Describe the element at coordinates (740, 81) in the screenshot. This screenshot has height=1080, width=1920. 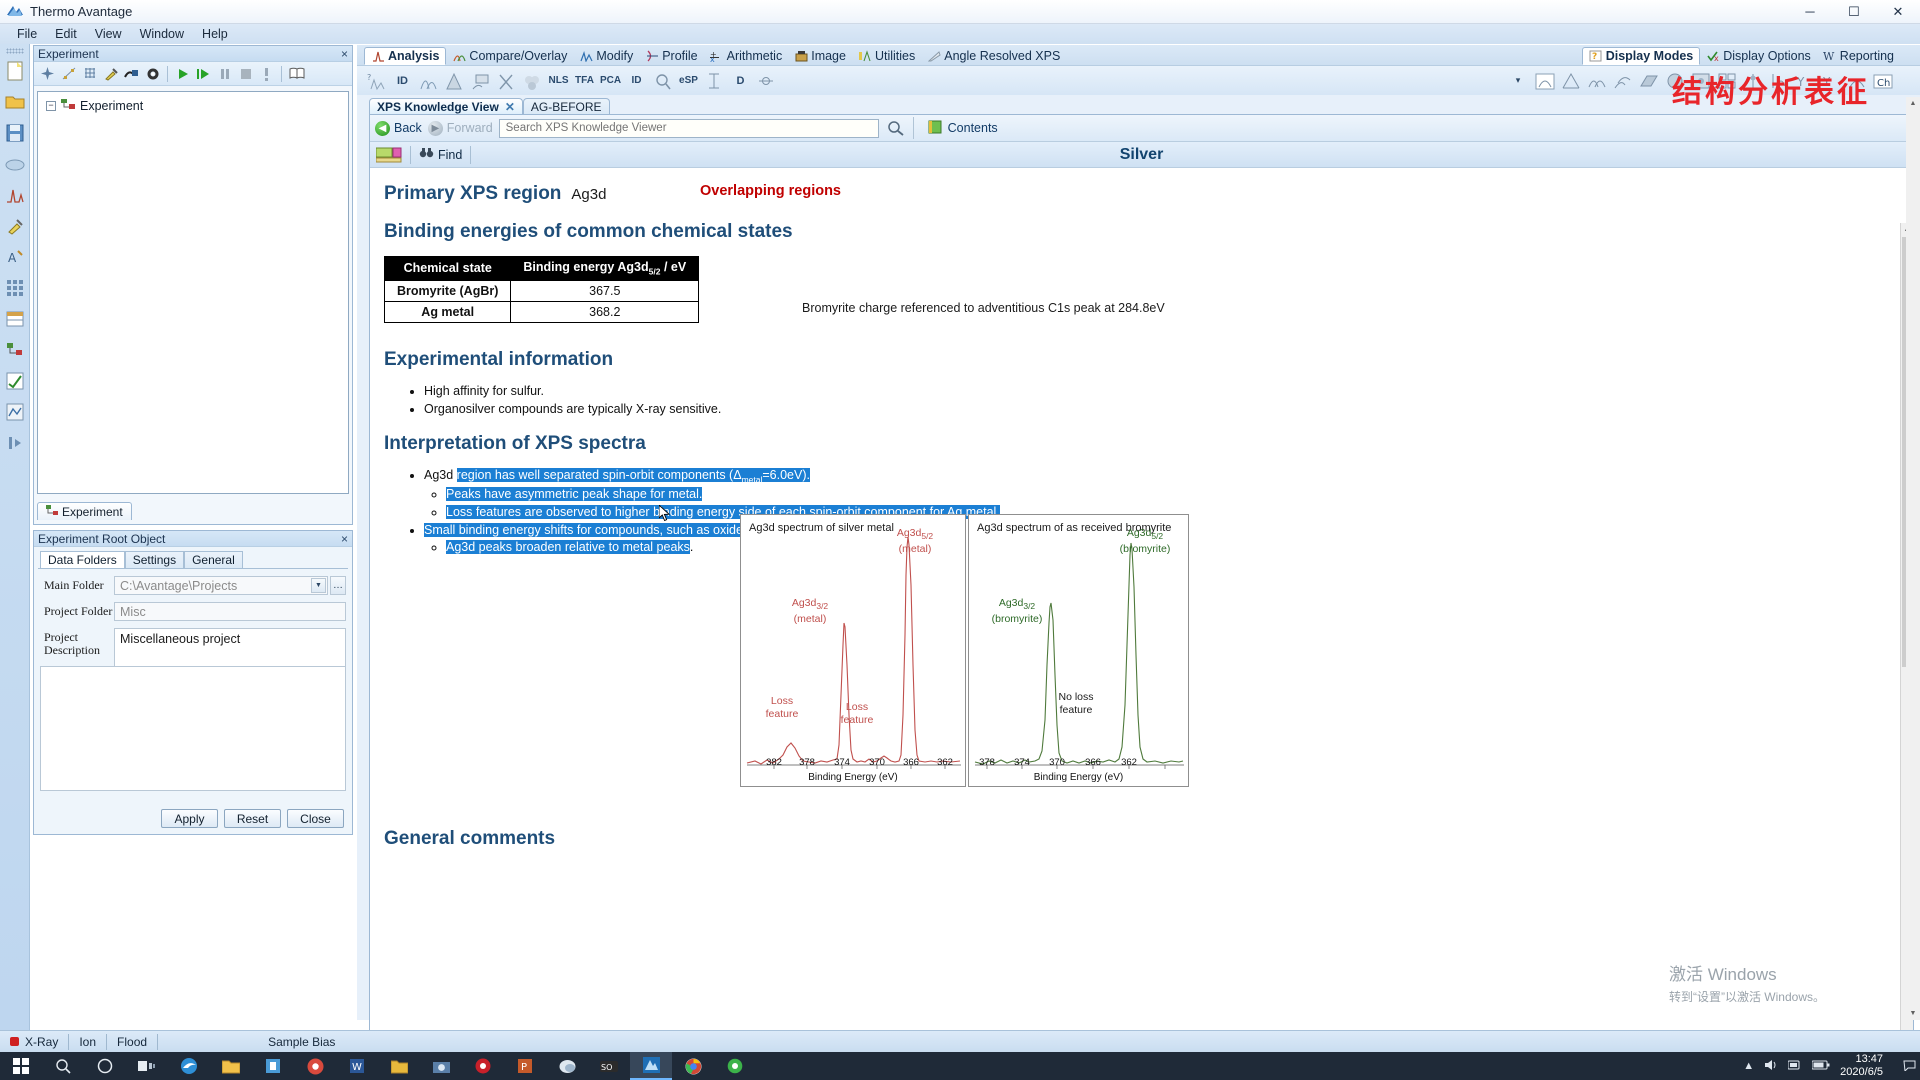
I see `depth-icon: D` at that location.